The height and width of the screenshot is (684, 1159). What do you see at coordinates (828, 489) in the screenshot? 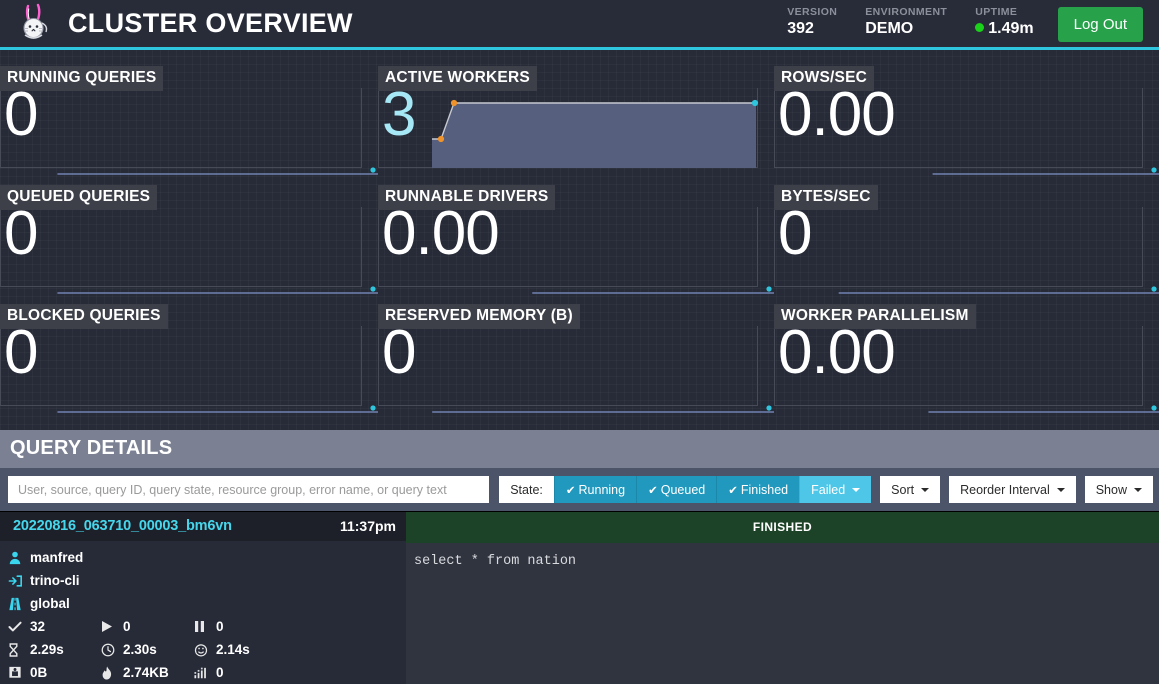
I see `state-filter-failed-label: Failed` at bounding box center [828, 489].